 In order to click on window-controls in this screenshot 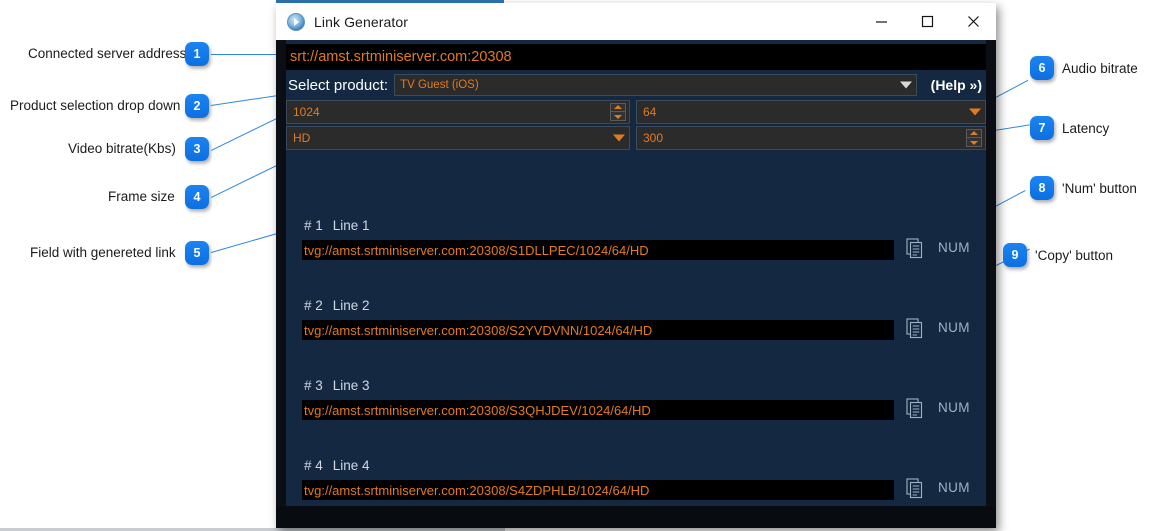, I will do `click(927, 21)`.